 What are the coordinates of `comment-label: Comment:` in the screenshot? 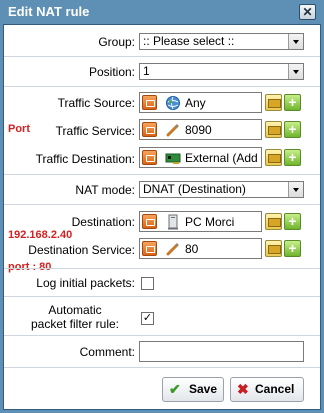 It's located at (107, 352).